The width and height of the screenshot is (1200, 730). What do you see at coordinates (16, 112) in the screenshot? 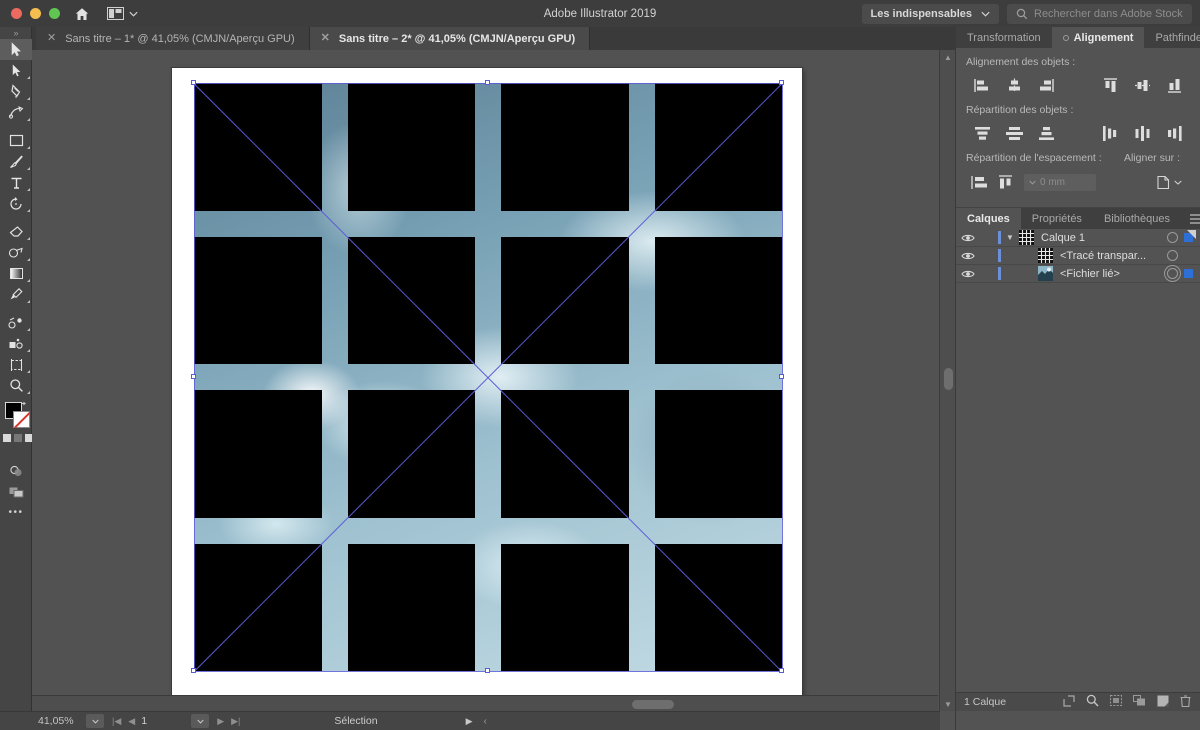
I see `curvature-tool` at bounding box center [16, 112].